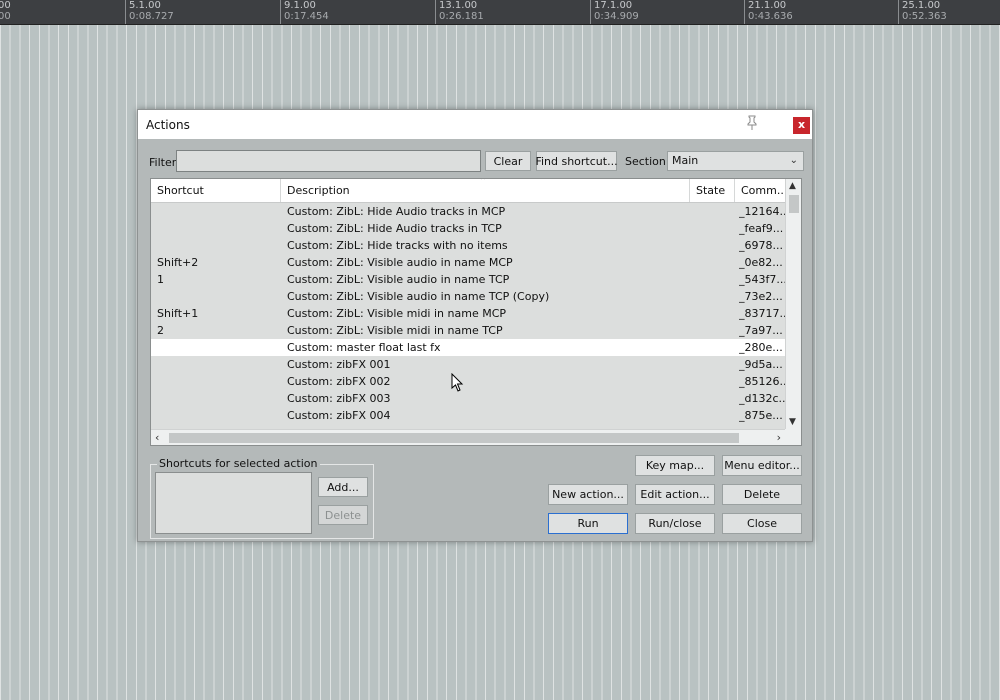  Describe the element at coordinates (793, 304) in the screenshot. I see `vertical-scrollbar: ▲ ▼` at that location.